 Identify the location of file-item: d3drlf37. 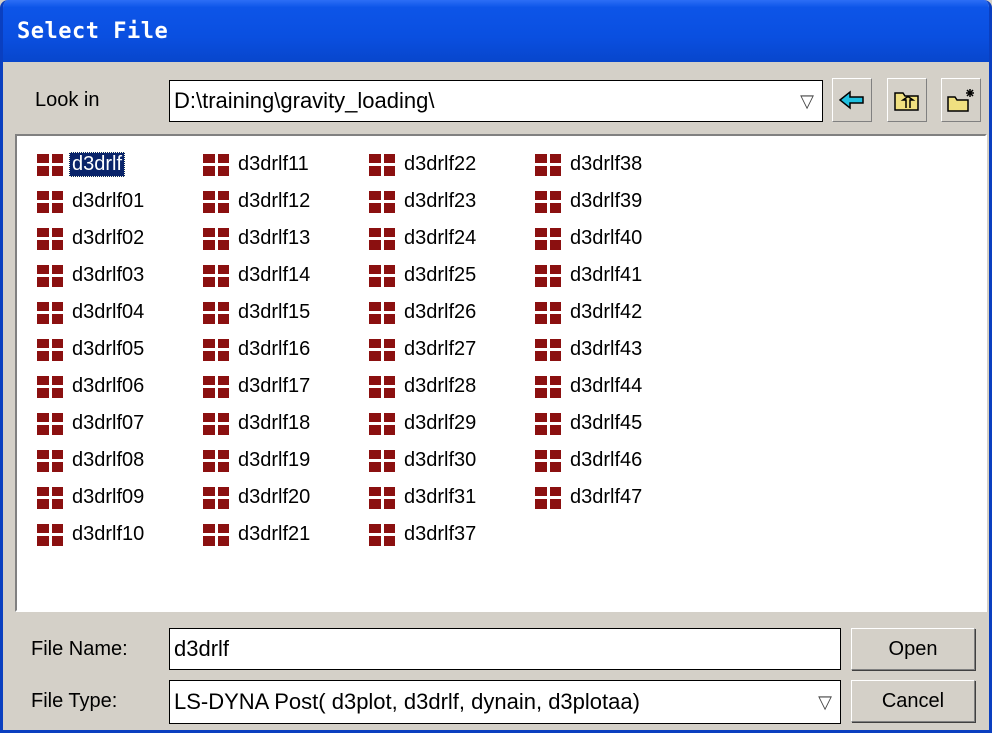
(424, 534).